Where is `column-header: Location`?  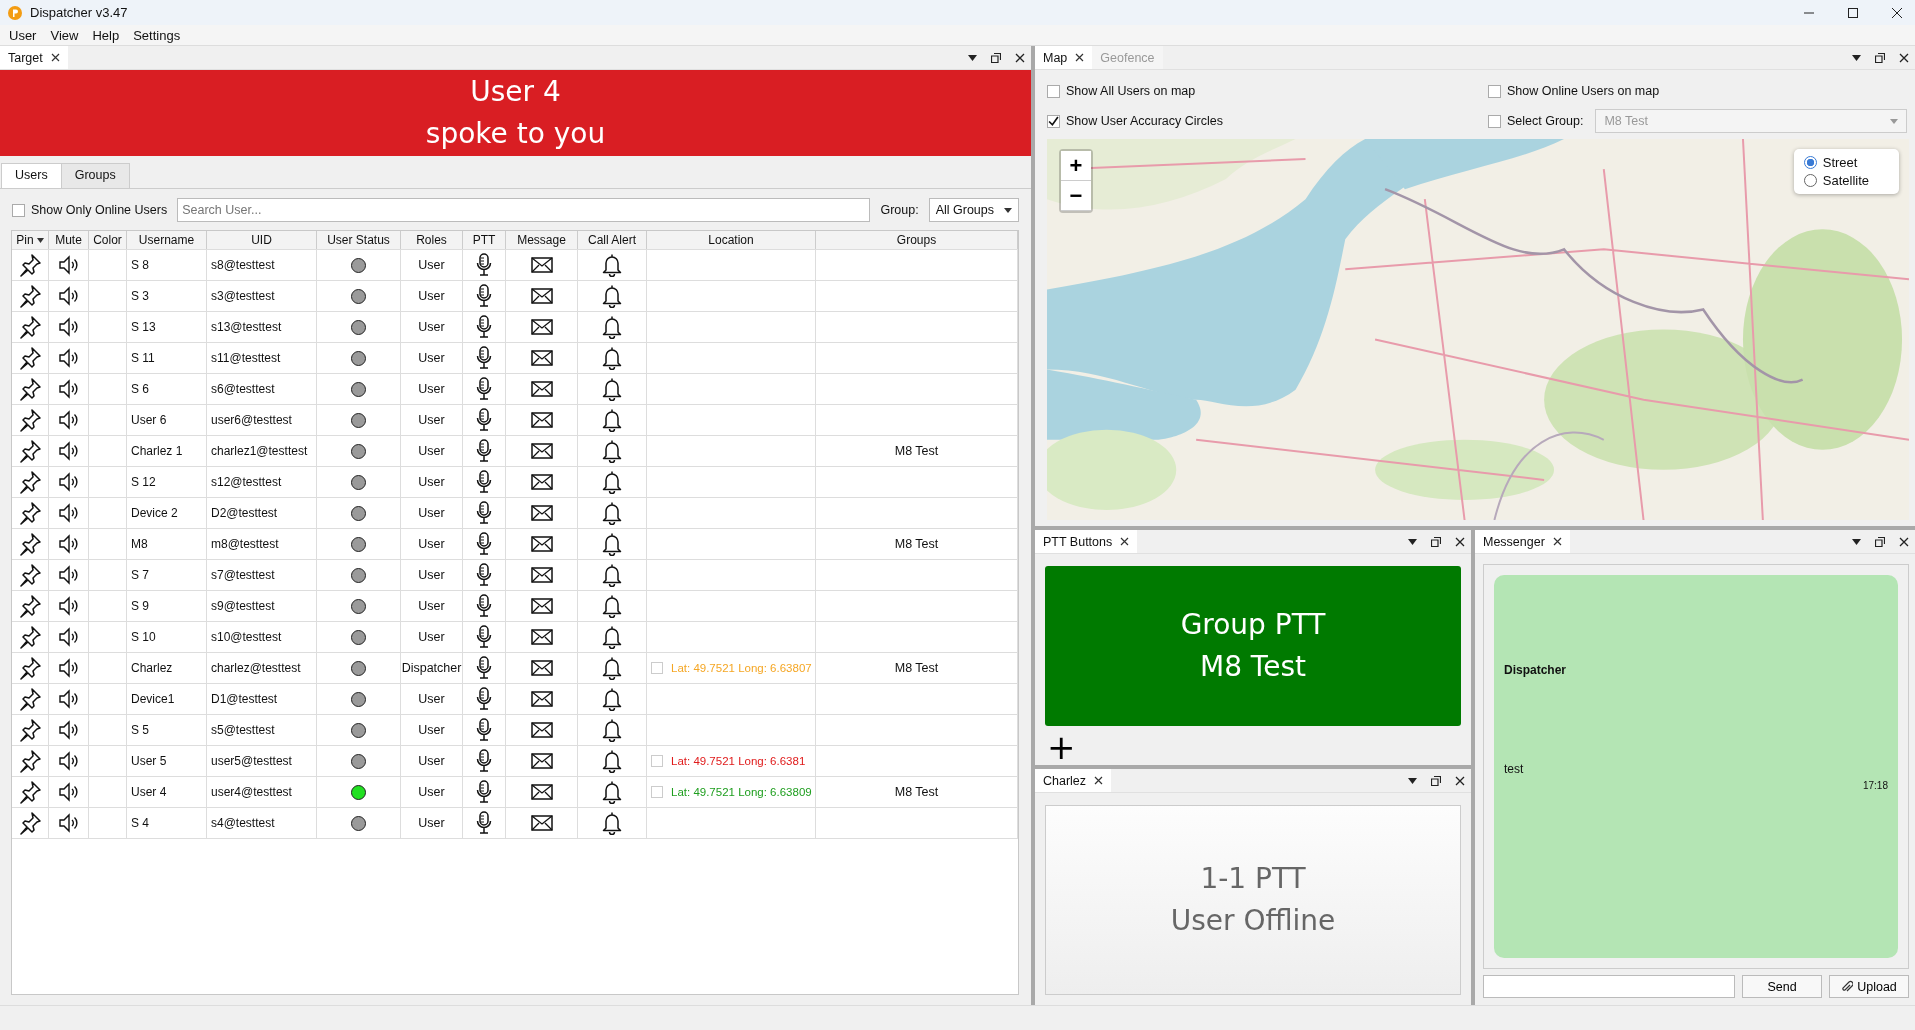 column-header: Location is located at coordinates (731, 240).